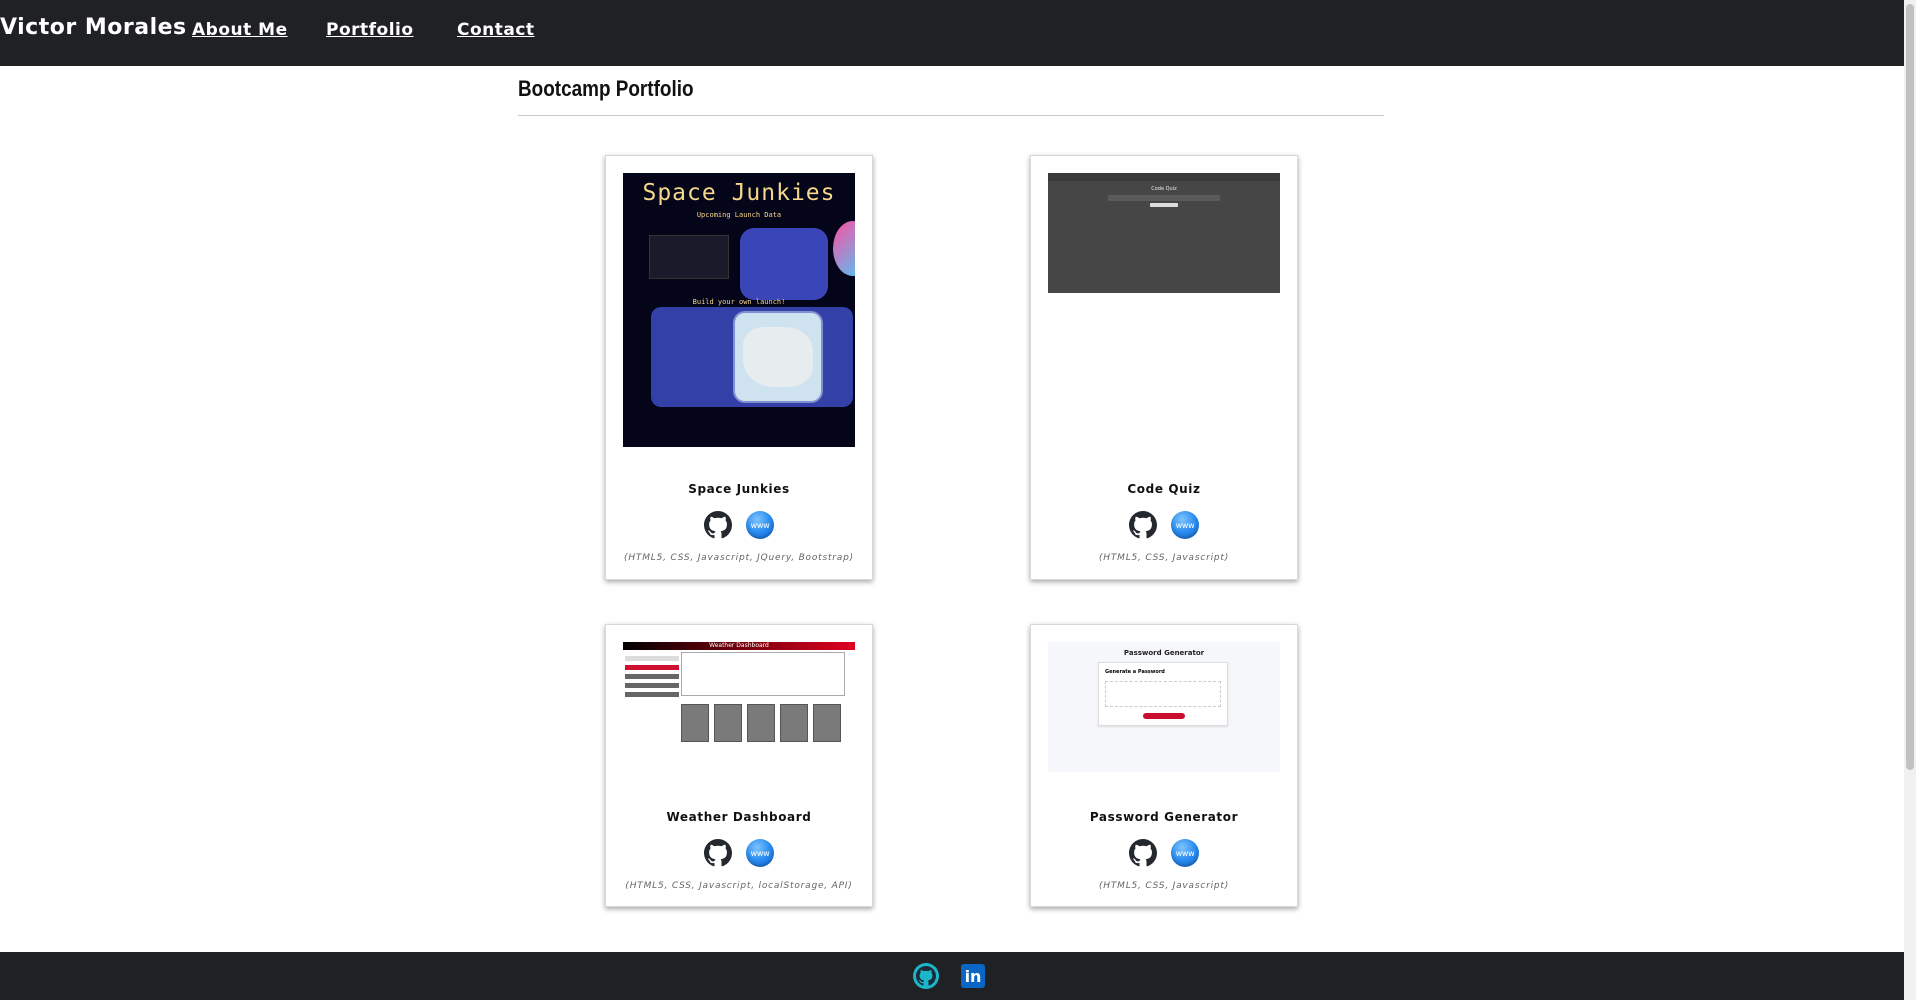 The image size is (1916, 1000). I want to click on space-junkies-thumb-planet, so click(844, 248).